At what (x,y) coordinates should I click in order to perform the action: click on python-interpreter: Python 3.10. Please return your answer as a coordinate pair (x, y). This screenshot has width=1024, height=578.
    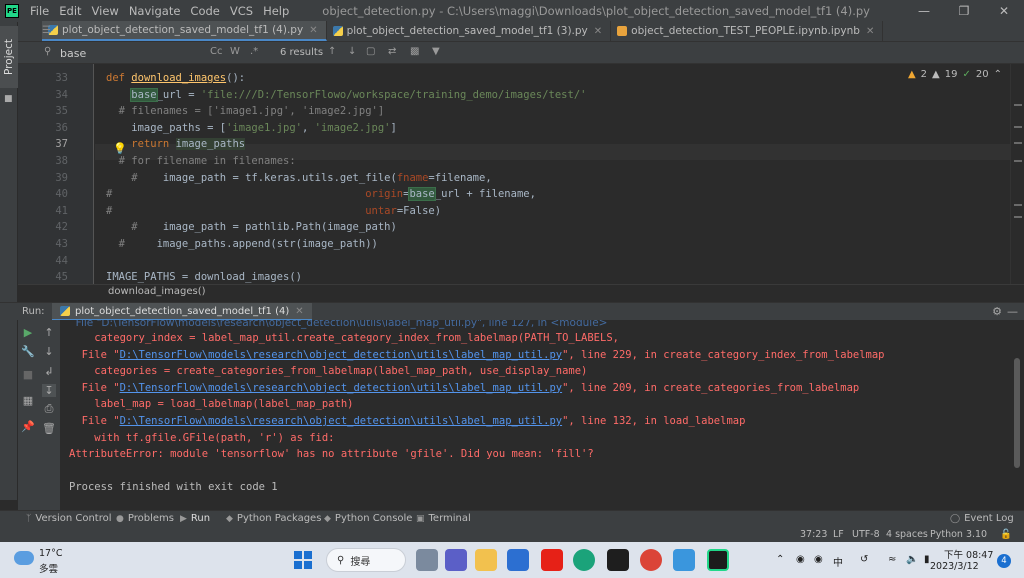
    Looking at the image, I should click on (958, 534).